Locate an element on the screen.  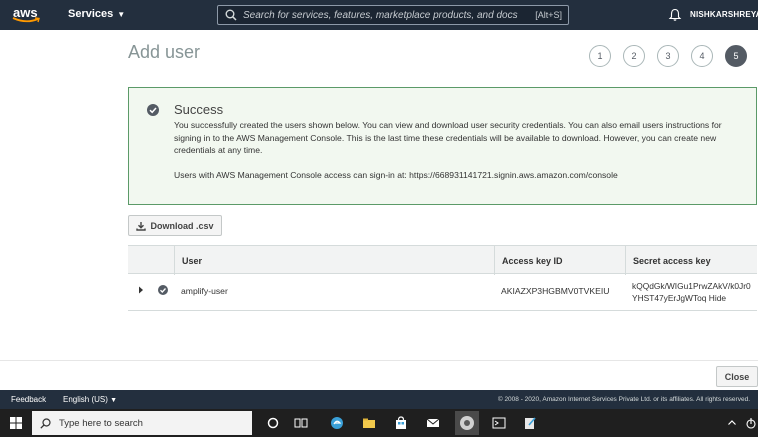
file-explorer-icon is located at coordinates (369, 423).